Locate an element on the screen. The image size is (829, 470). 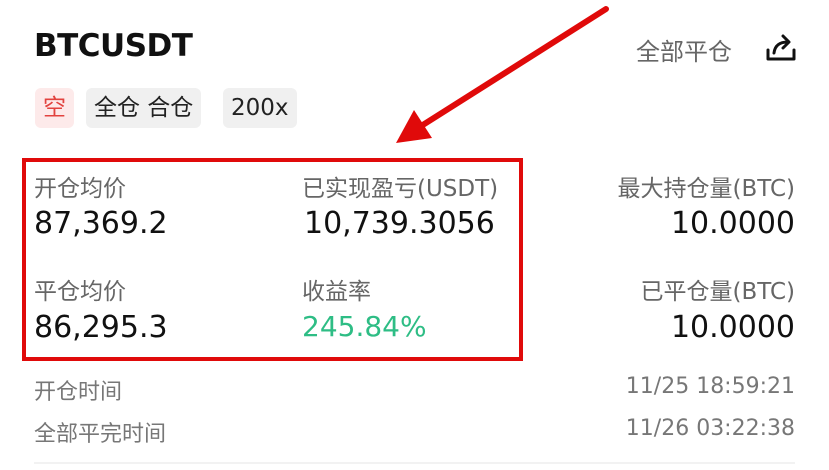
close-time-value: 11/26 03:22:38 is located at coordinates (710, 428).